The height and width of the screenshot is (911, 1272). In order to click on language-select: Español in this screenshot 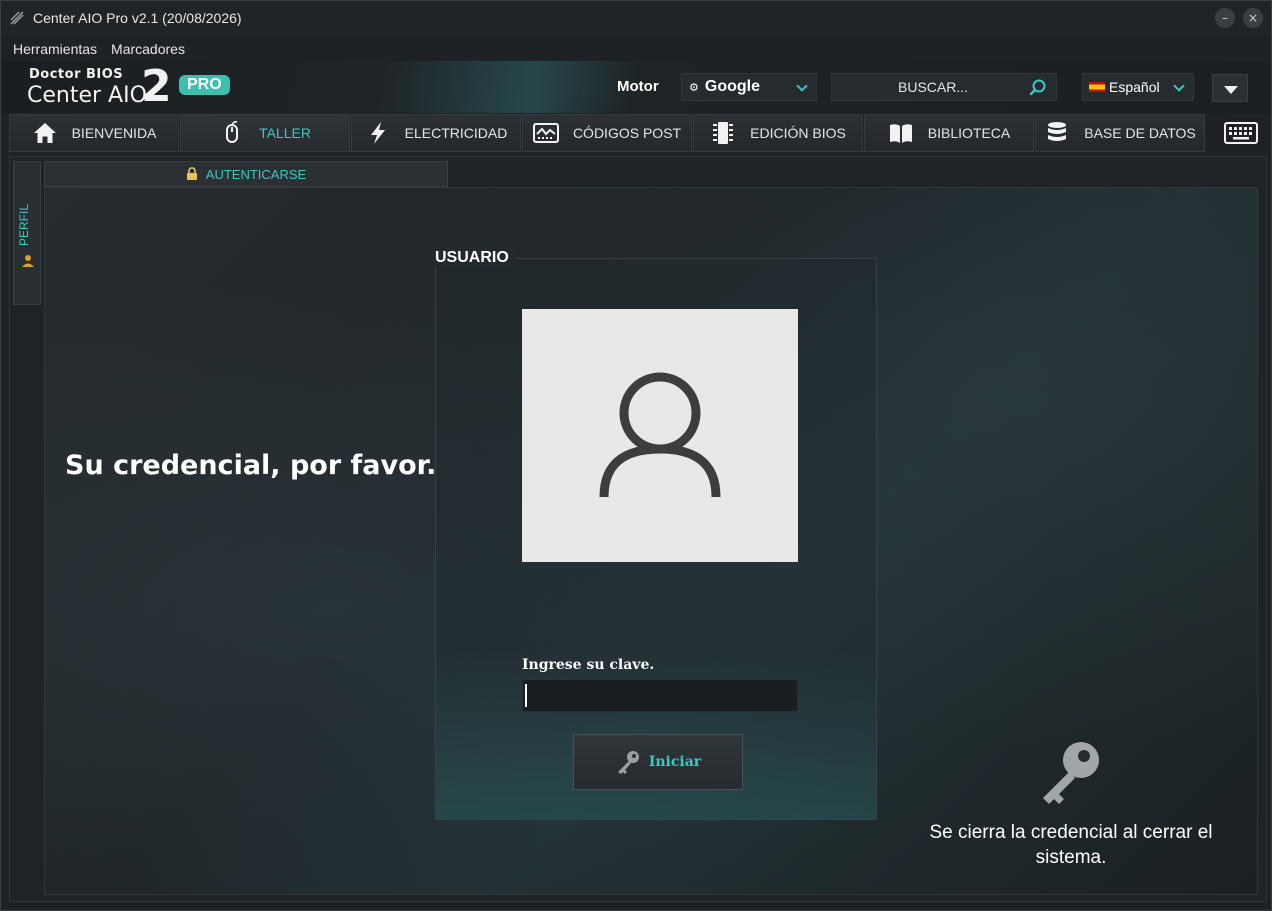, I will do `click(1138, 87)`.